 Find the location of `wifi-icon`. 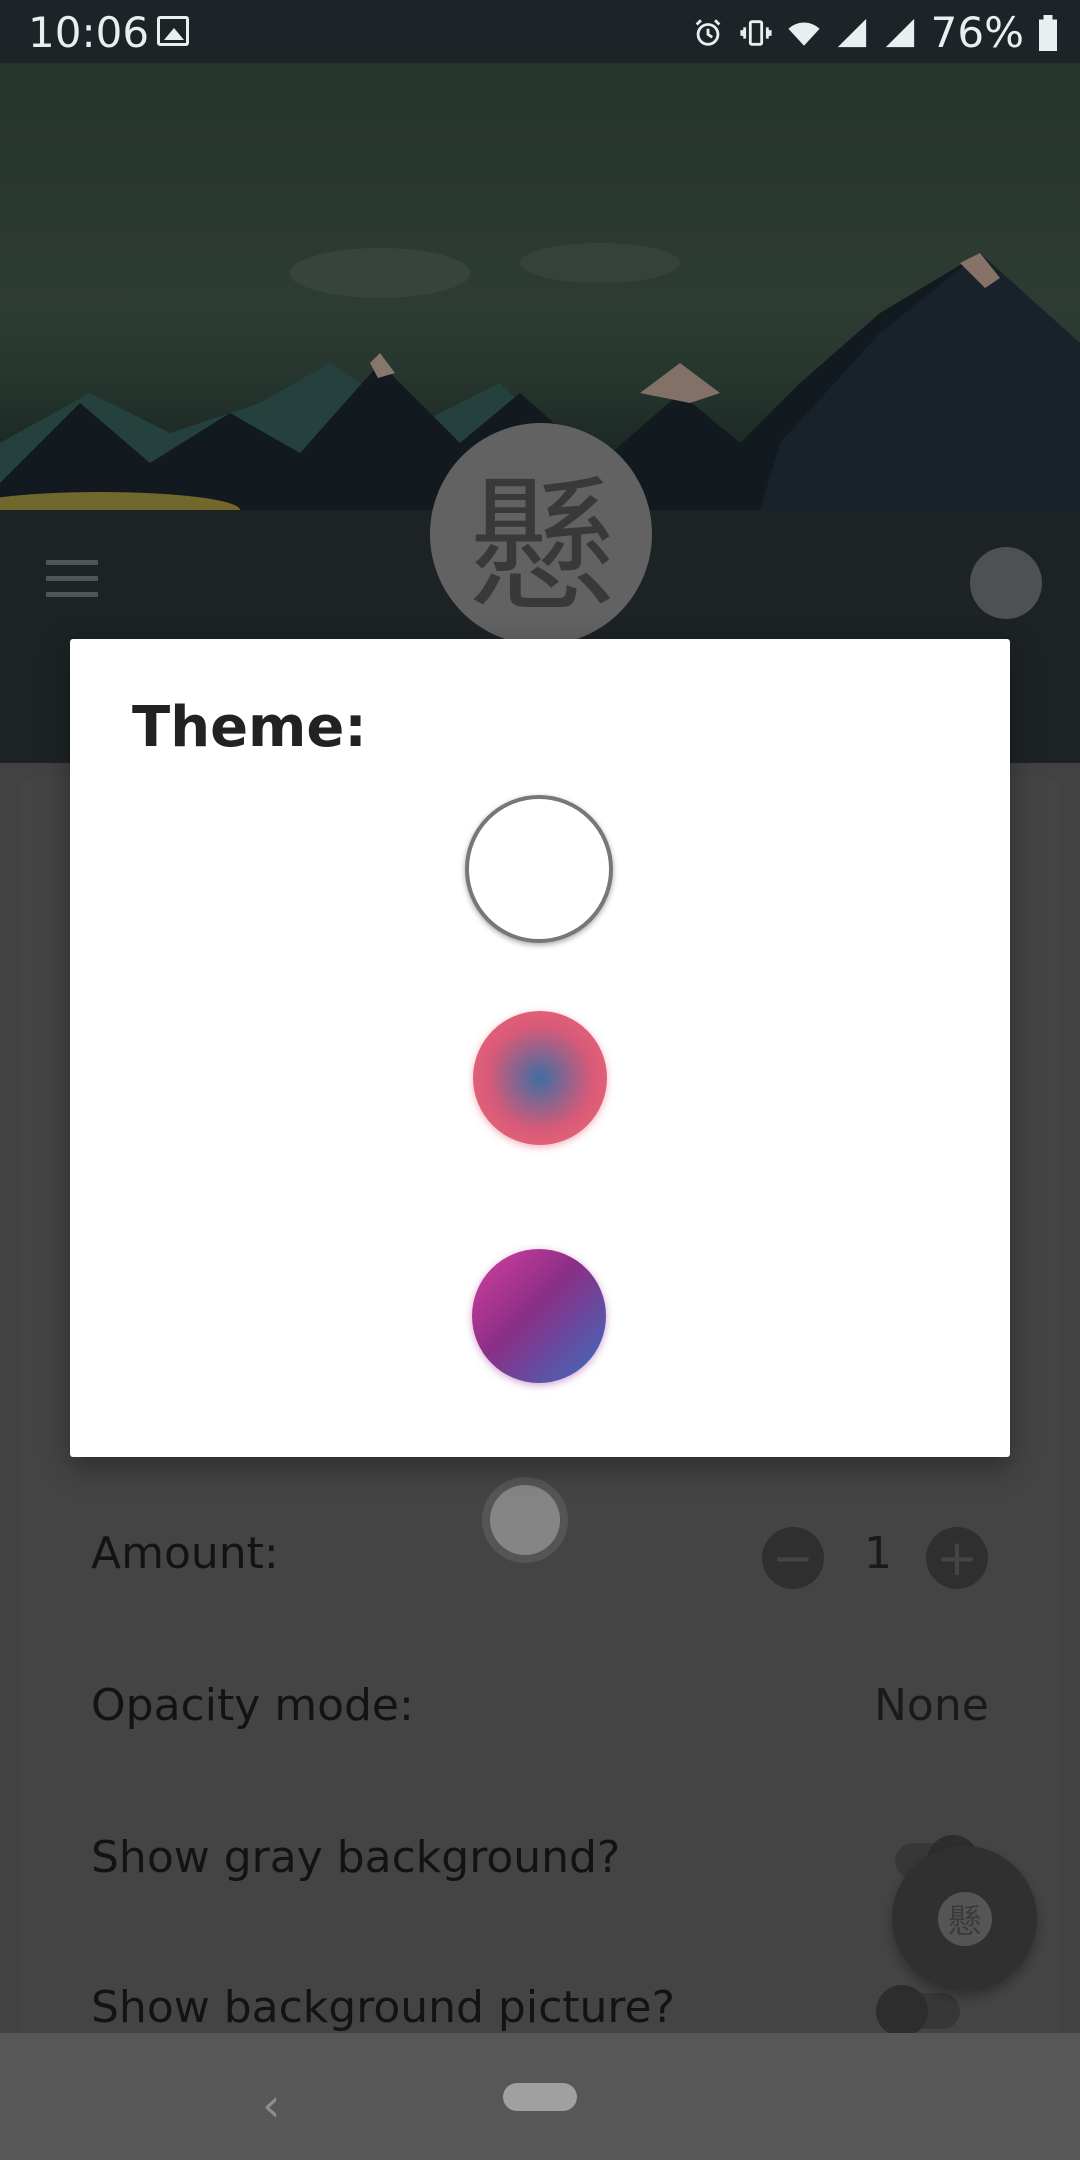

wifi-icon is located at coordinates (804, 34).